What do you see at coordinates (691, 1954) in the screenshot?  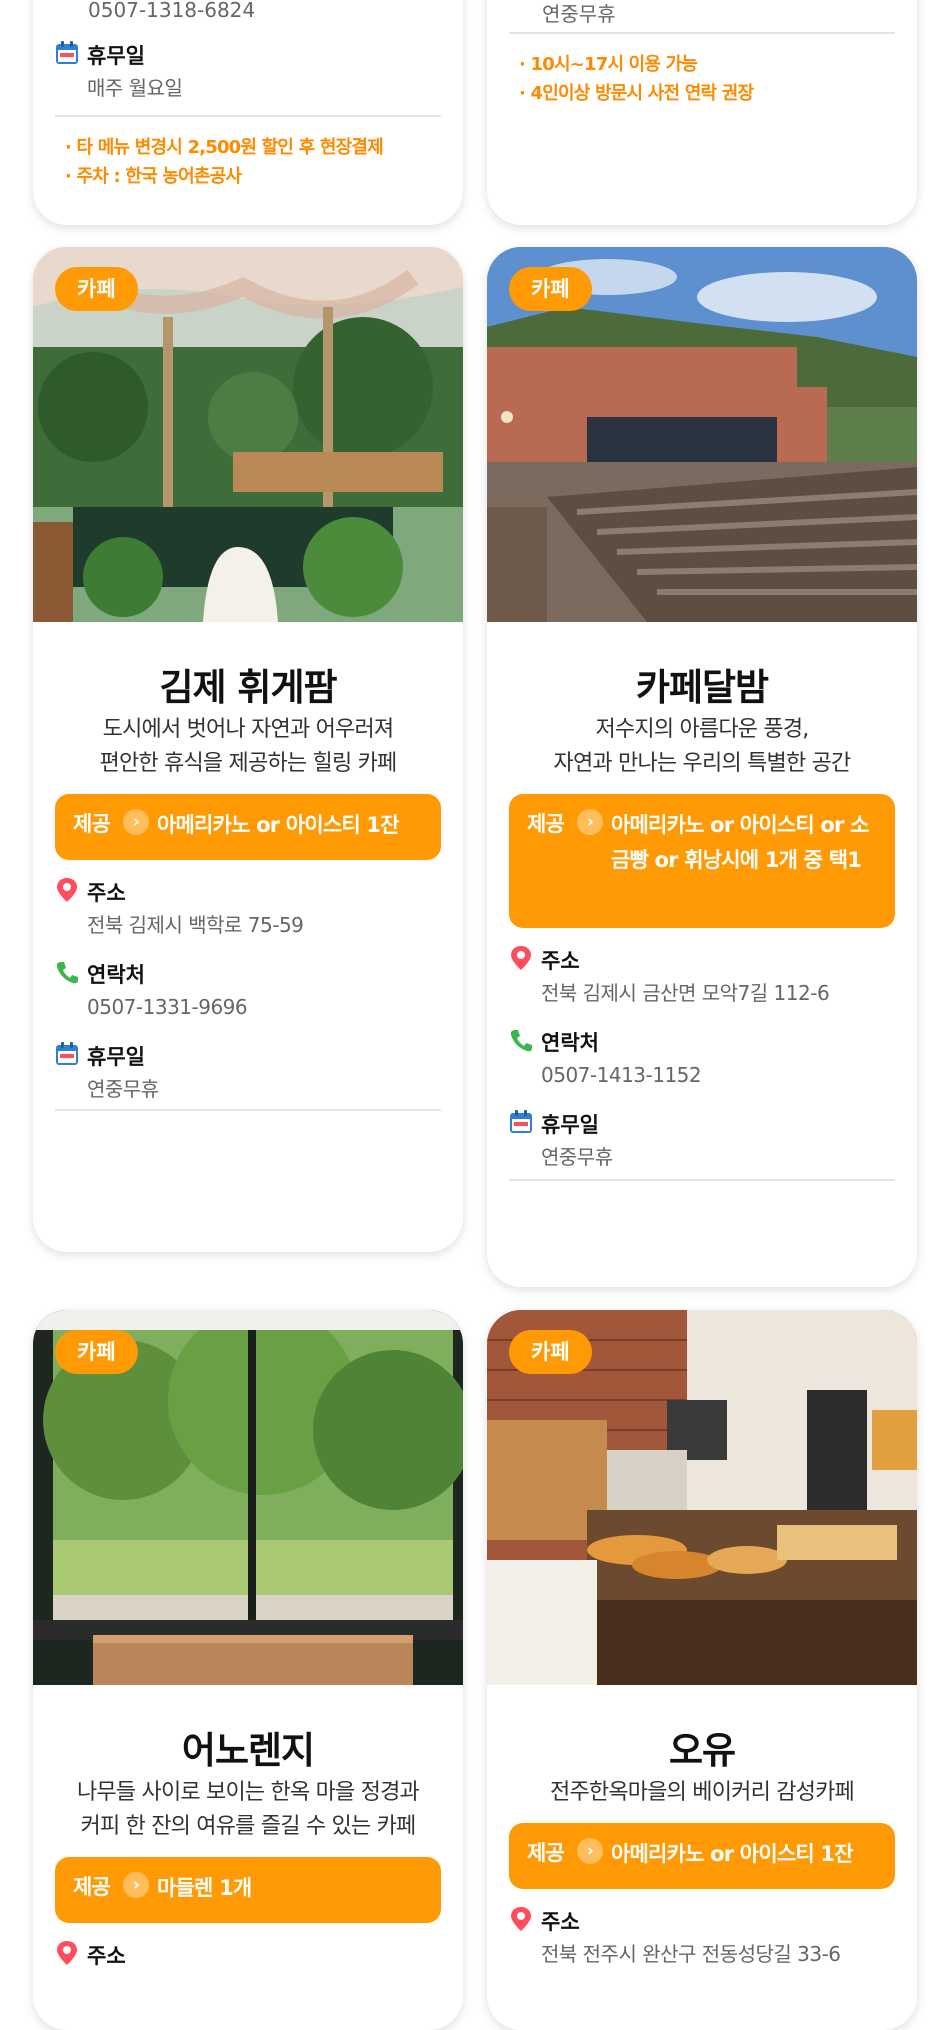 I see `address-value: 전북 전주시 완산구 전동성당길 33-6` at bounding box center [691, 1954].